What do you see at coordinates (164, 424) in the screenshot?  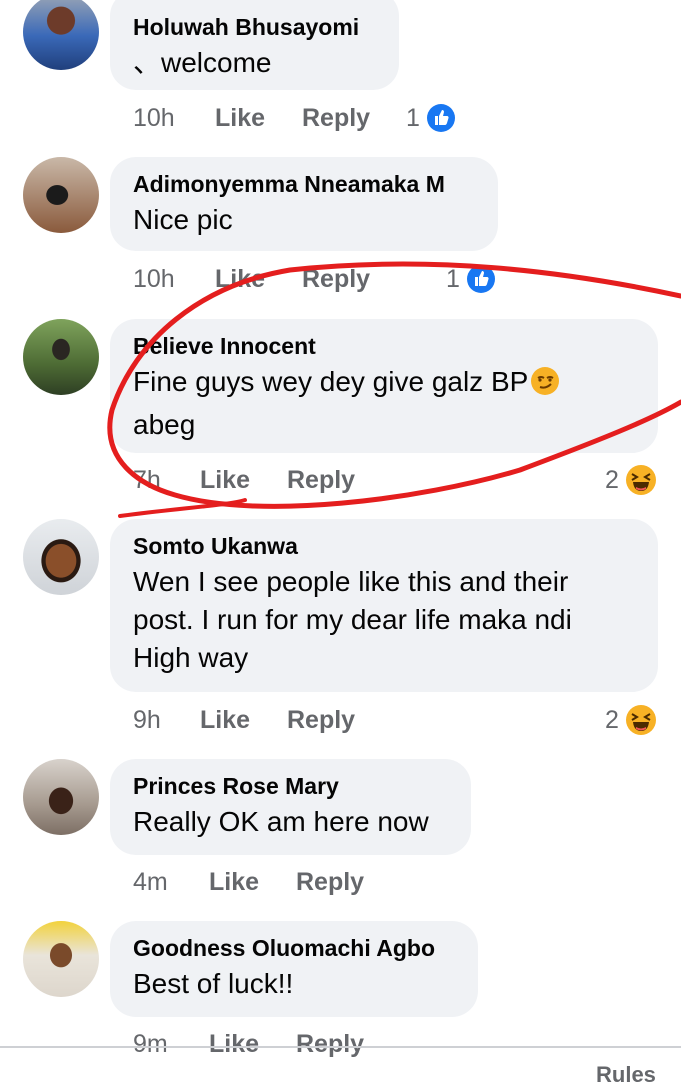 I see `comment-text-line: abeg` at bounding box center [164, 424].